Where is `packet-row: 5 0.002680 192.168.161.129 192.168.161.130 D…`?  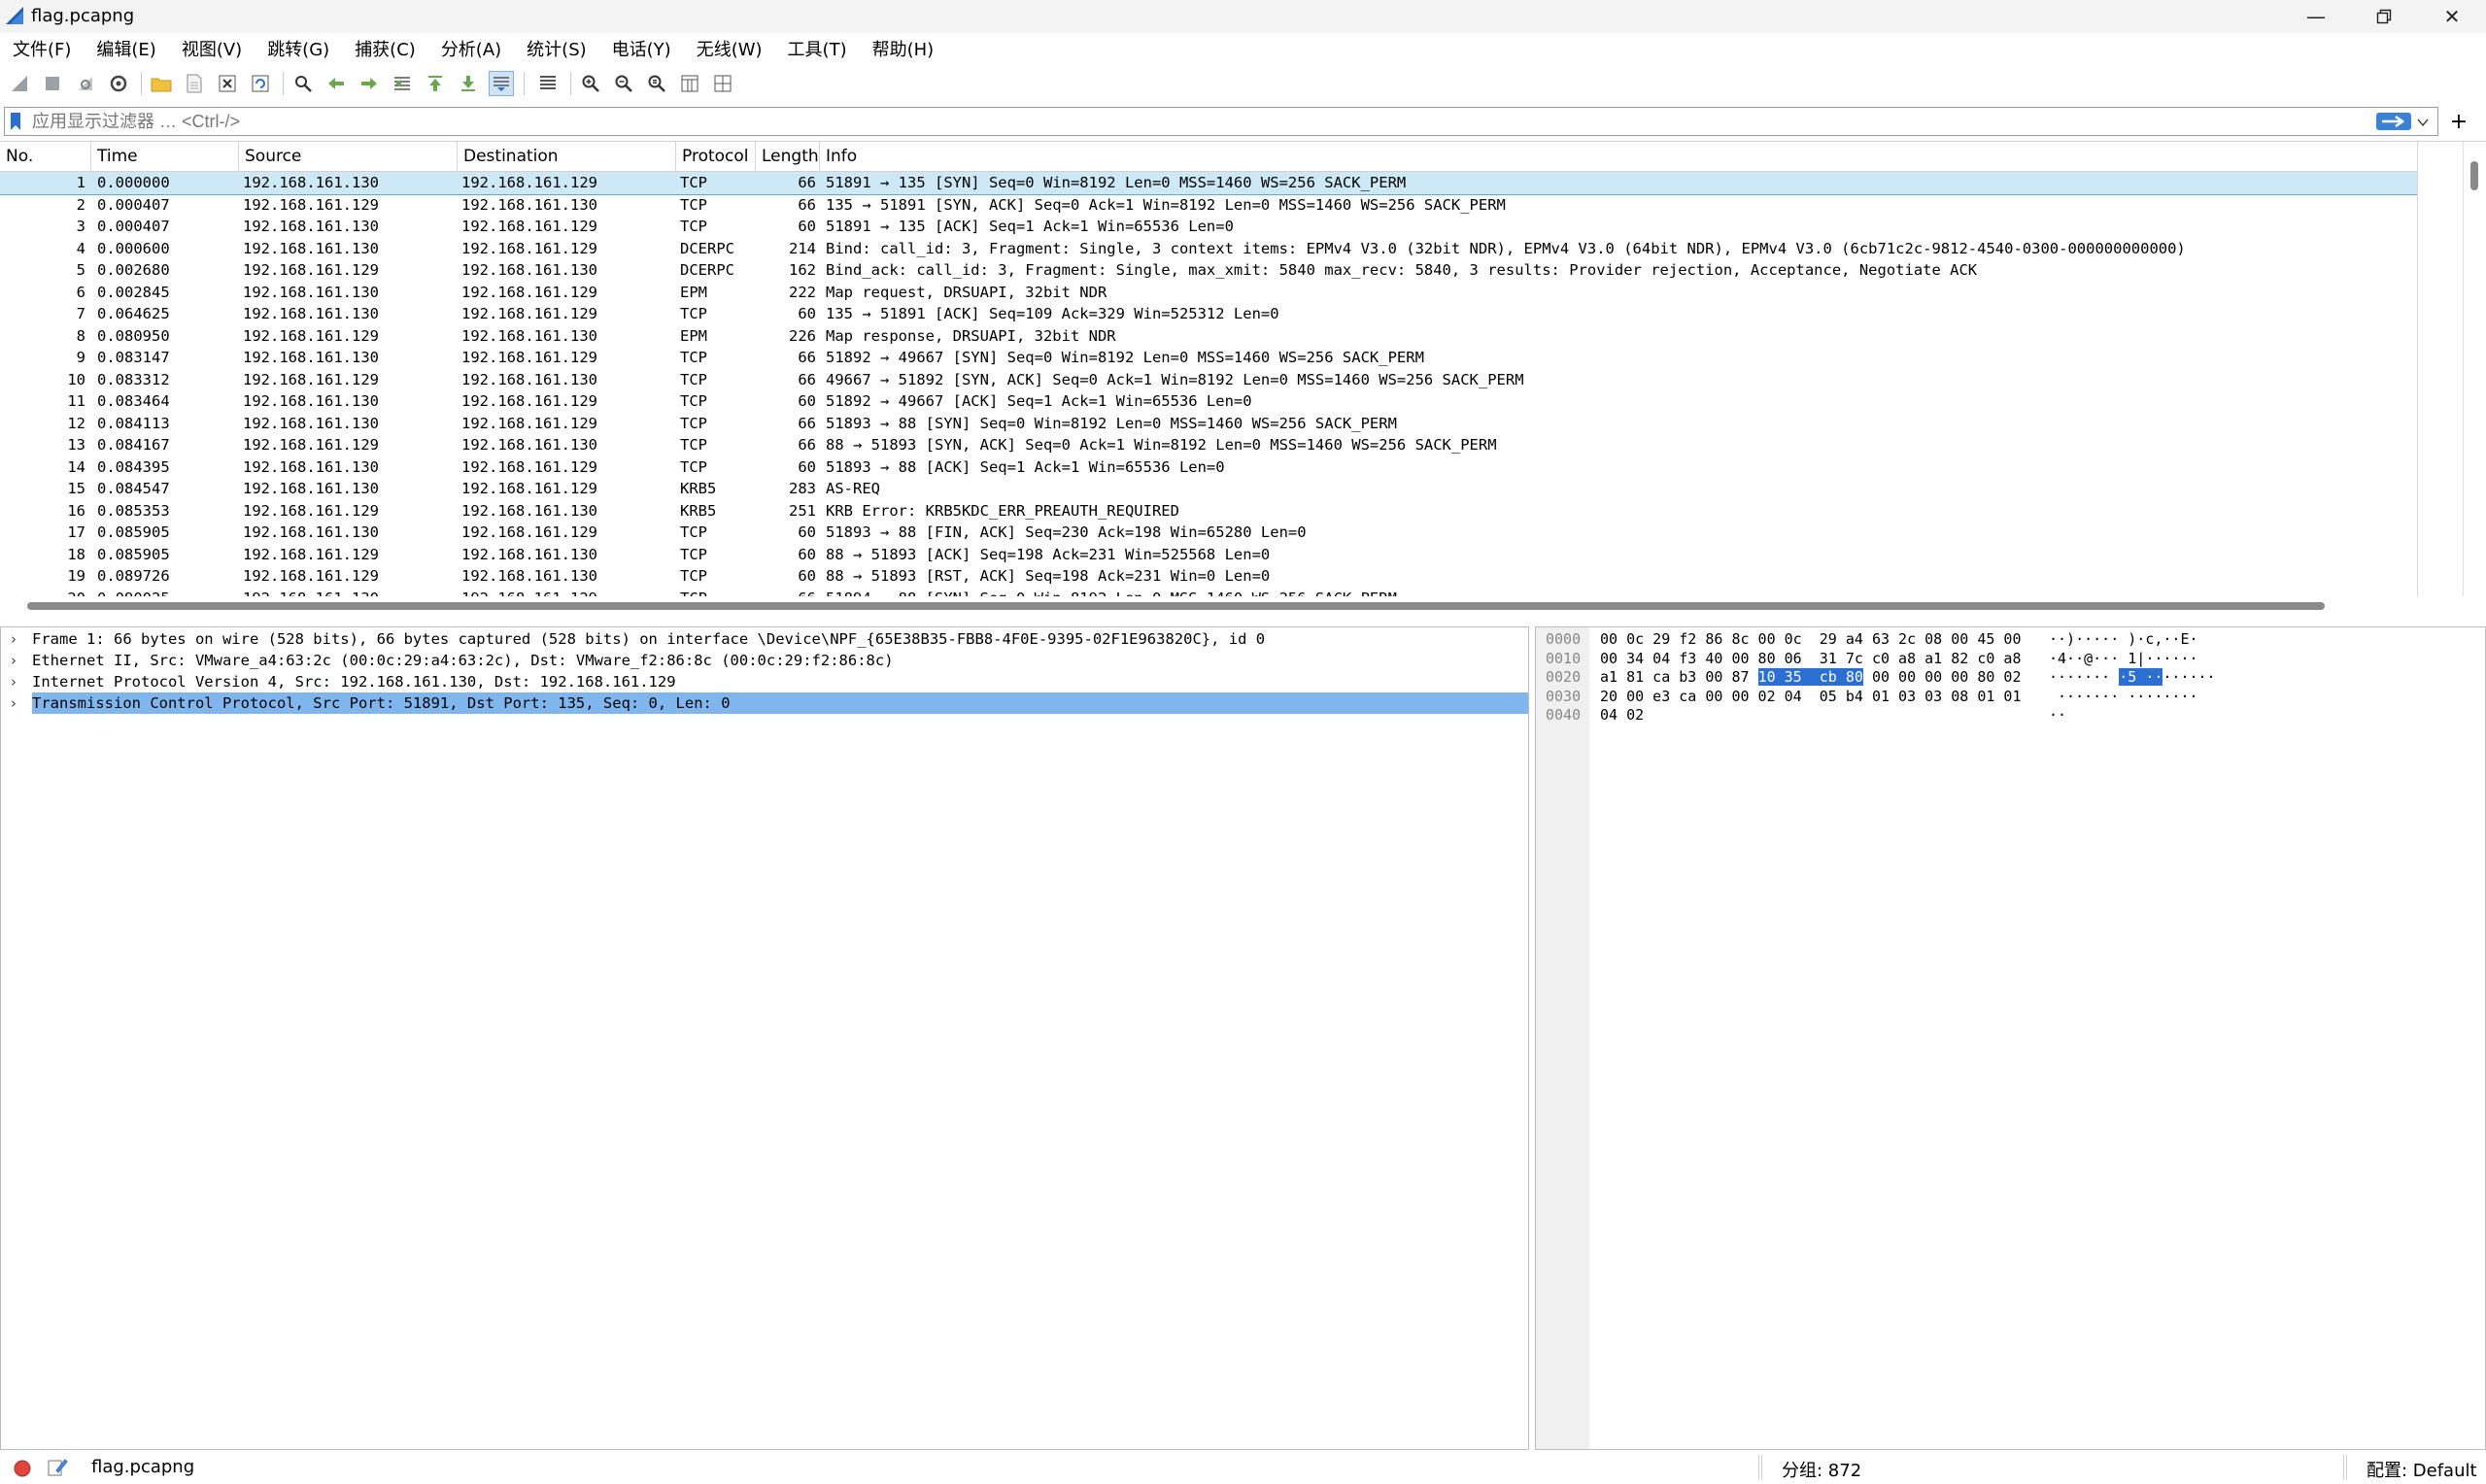 packet-row: 5 0.002680 192.168.161.129 192.168.161.130 D… is located at coordinates (1208, 270).